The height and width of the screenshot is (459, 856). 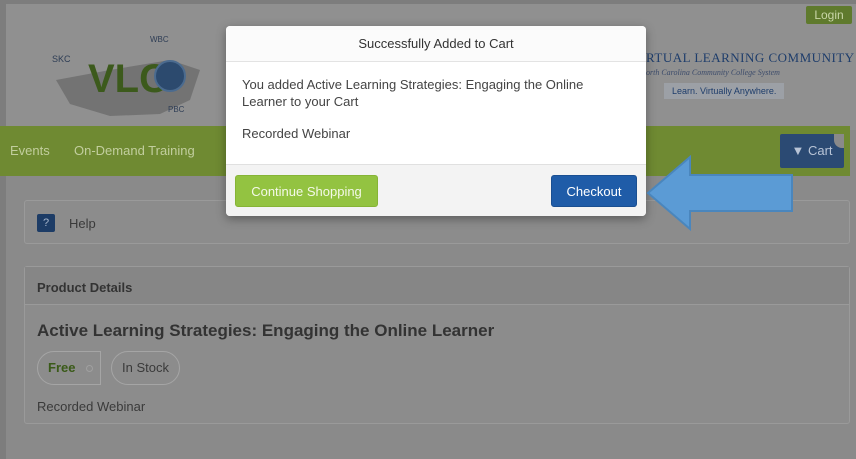 What do you see at coordinates (296, 133) in the screenshot?
I see `modal-item-type: Recorded Webinar` at bounding box center [296, 133].